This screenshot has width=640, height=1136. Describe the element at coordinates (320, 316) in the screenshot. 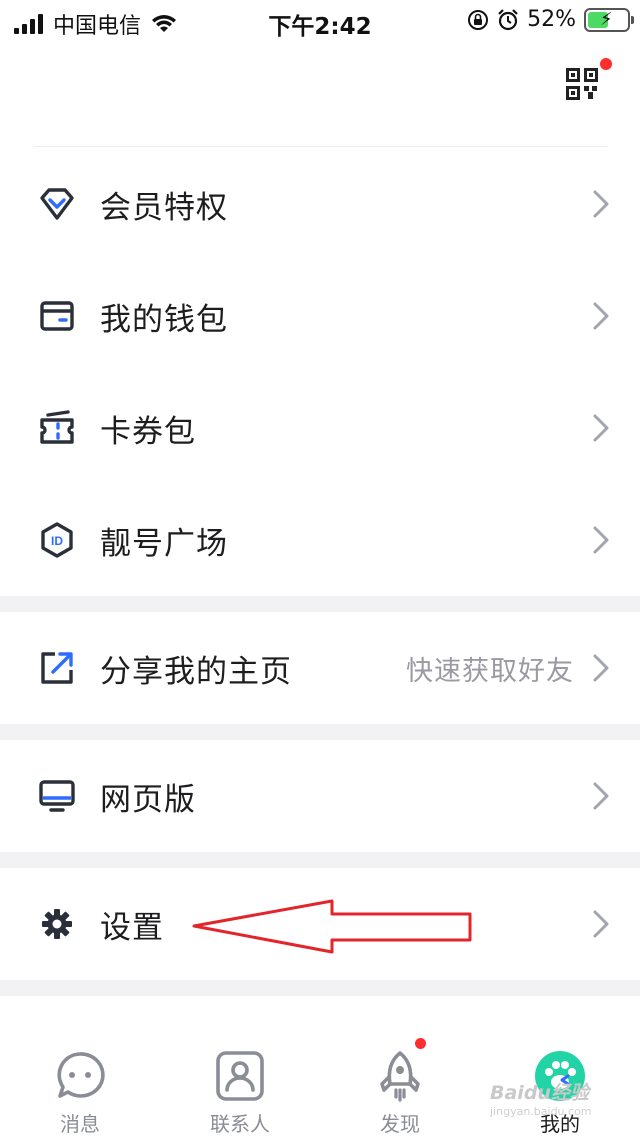

I see `menu-item-wallet: 我的钱包` at that location.